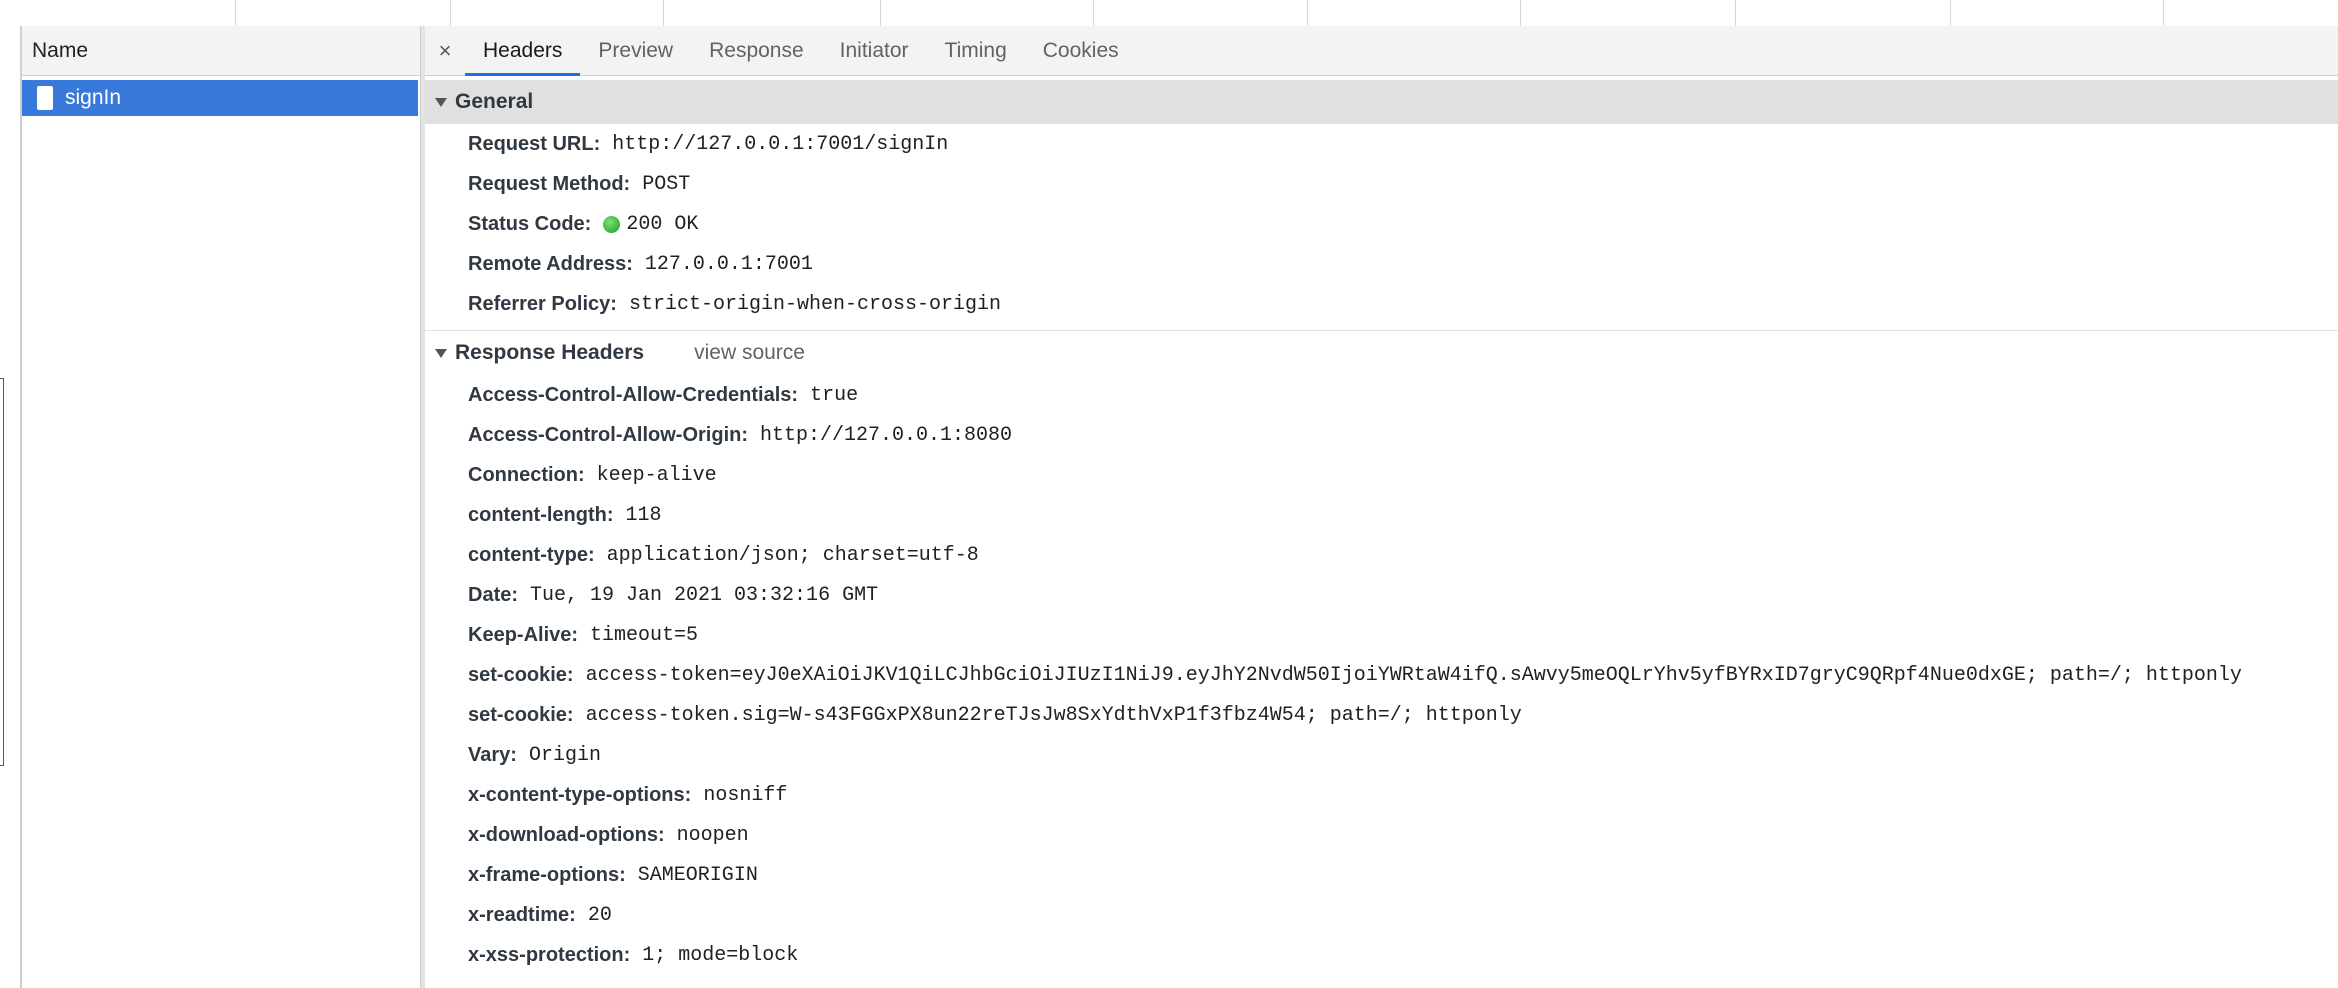  What do you see at coordinates (599, 915) in the screenshot?
I see `header-value: 20` at bounding box center [599, 915].